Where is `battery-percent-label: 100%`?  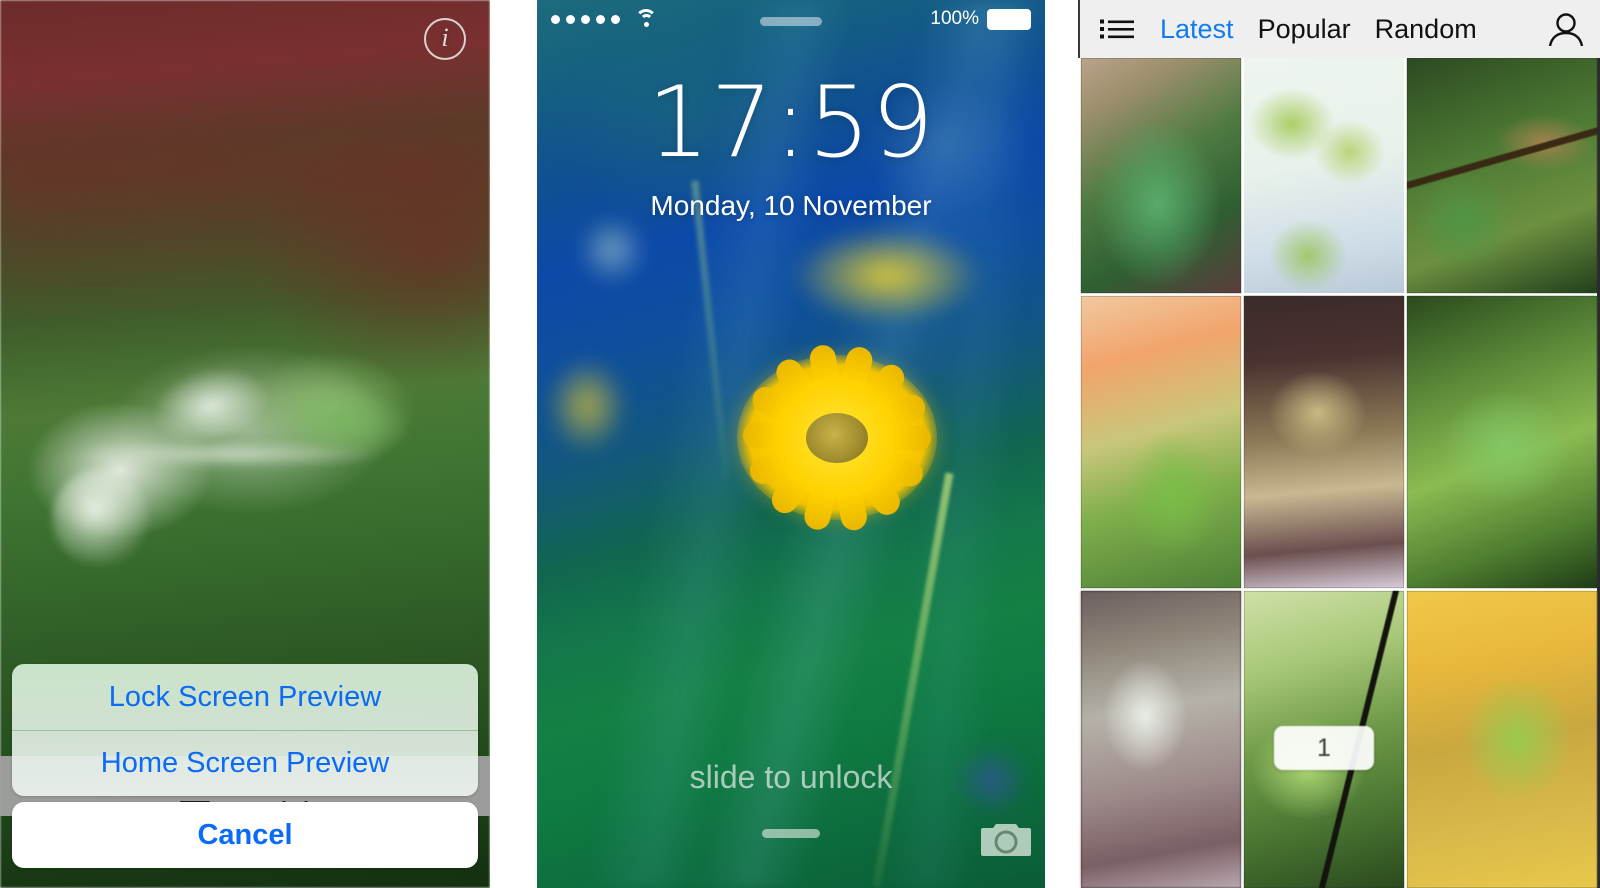
battery-percent-label: 100% is located at coordinates (954, 18).